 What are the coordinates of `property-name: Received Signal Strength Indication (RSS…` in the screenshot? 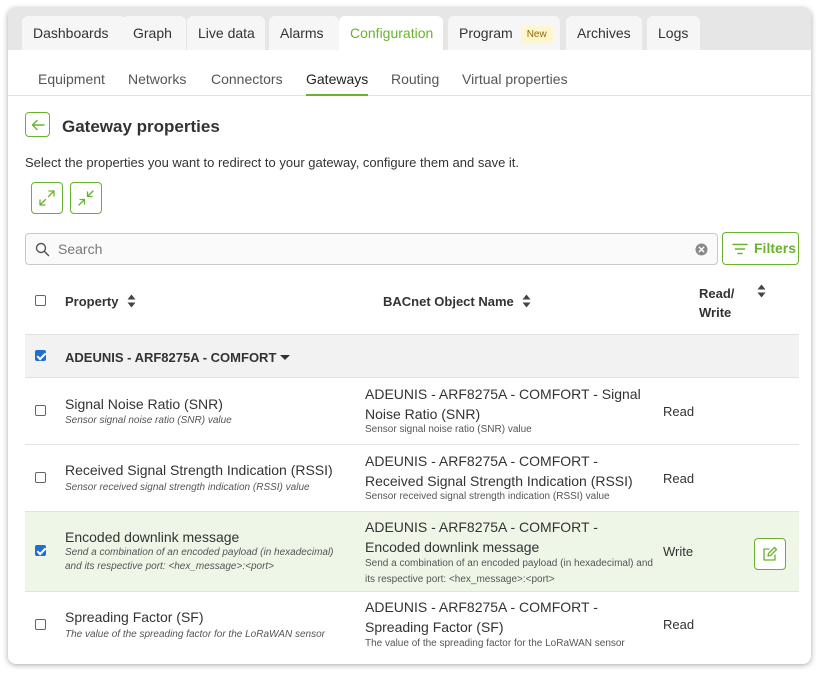 It's located at (199, 470).